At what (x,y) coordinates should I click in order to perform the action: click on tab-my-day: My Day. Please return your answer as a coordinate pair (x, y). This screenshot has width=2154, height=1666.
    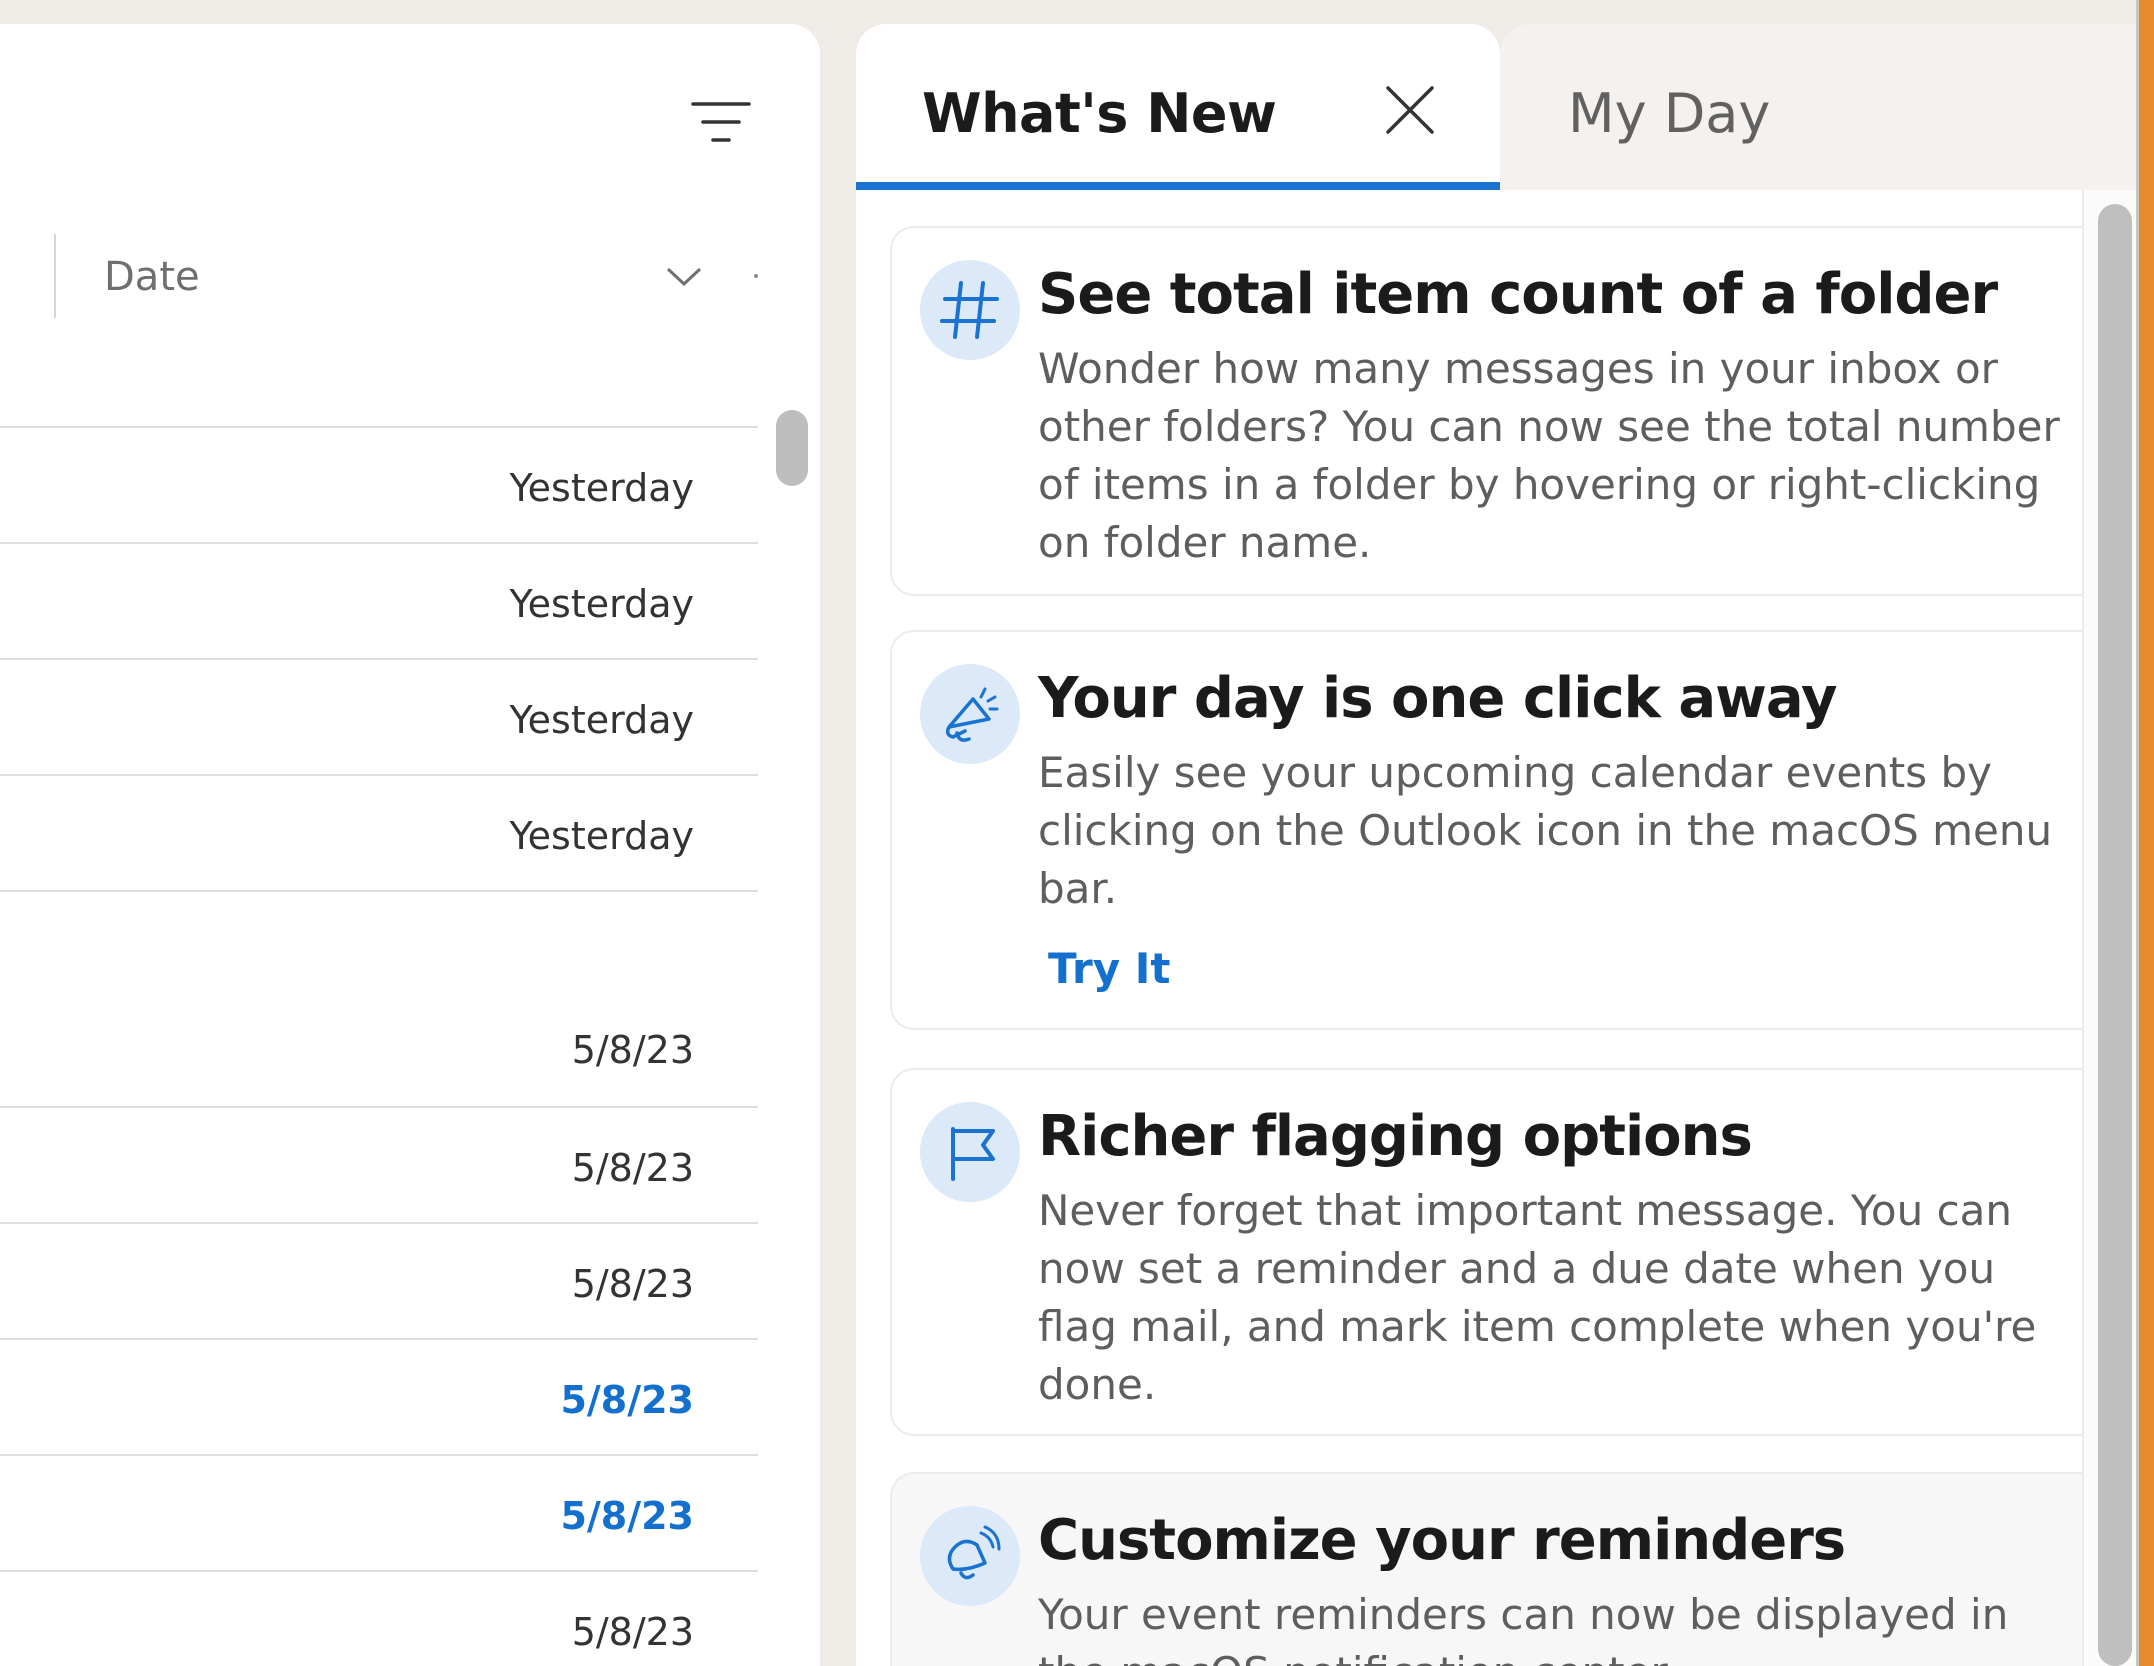
    Looking at the image, I should click on (1827, 107).